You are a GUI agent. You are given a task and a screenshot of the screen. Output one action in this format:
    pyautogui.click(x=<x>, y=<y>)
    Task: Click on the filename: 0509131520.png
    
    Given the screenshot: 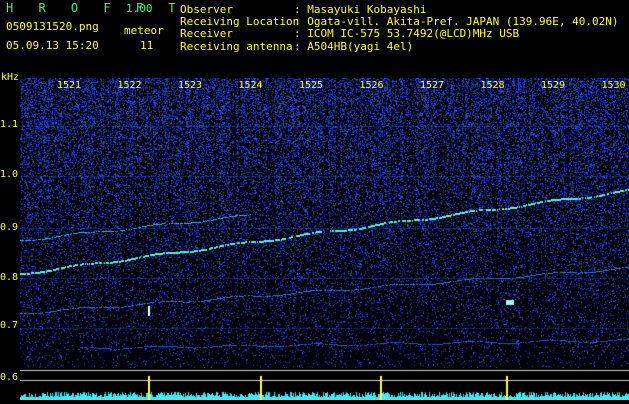 What is the action you would take?
    pyautogui.click(x=52, y=26)
    